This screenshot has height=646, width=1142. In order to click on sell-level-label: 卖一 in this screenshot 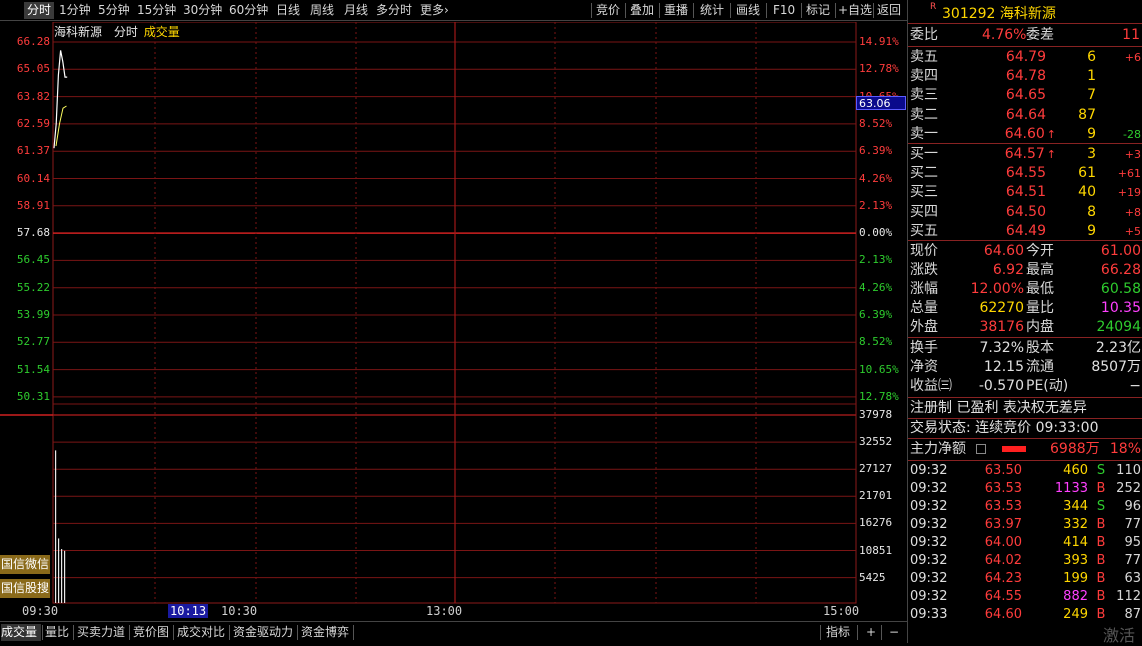, I will do `click(924, 133)`.